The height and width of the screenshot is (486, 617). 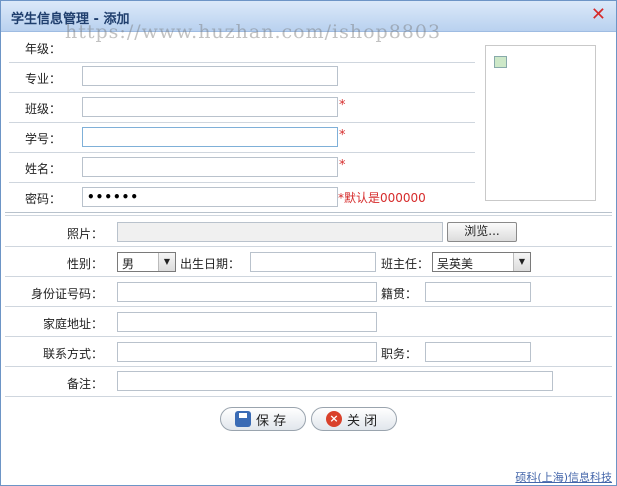 What do you see at coordinates (362, 421) in the screenshot?
I see `close-button-label: 关 闭` at bounding box center [362, 421].